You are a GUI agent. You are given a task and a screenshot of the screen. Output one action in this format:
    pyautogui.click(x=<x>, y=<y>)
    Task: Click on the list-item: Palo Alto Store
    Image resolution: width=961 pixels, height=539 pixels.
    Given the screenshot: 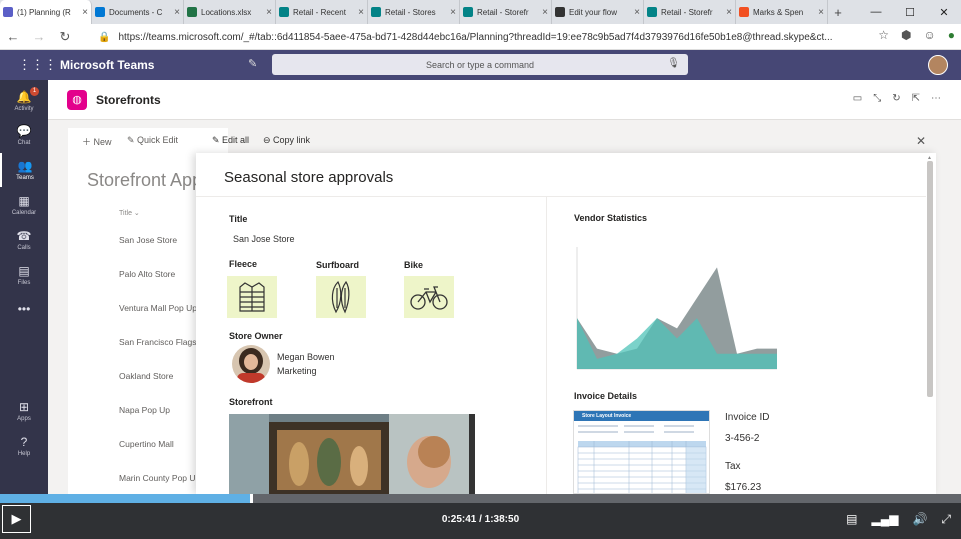 What is the action you would take?
    pyautogui.click(x=158, y=274)
    